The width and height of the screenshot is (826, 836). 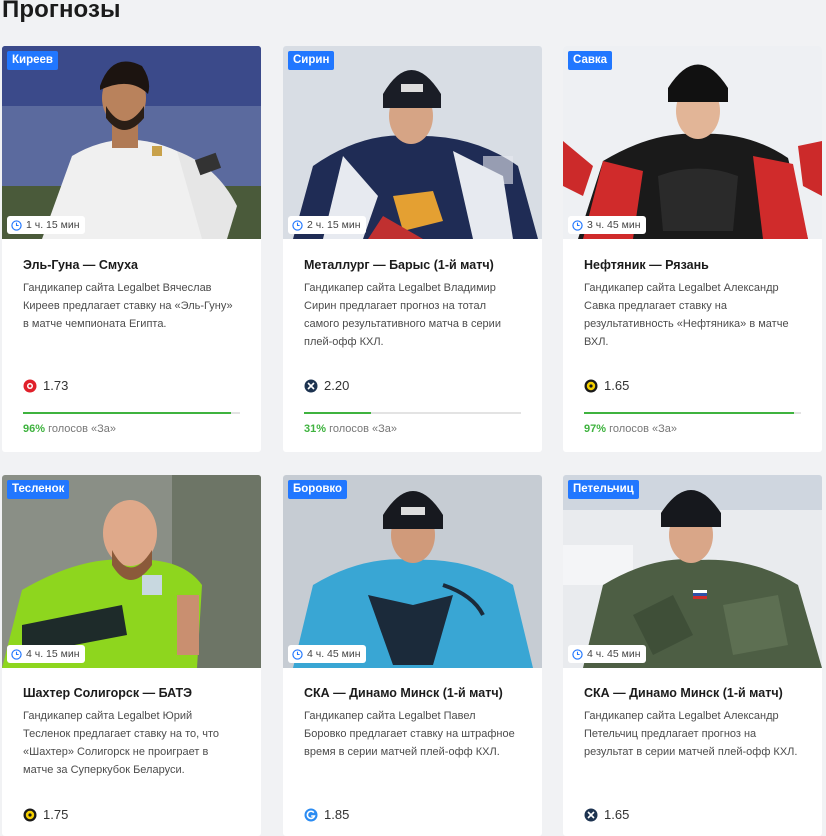 What do you see at coordinates (30, 385) in the screenshot?
I see `red-ball-icon` at bounding box center [30, 385].